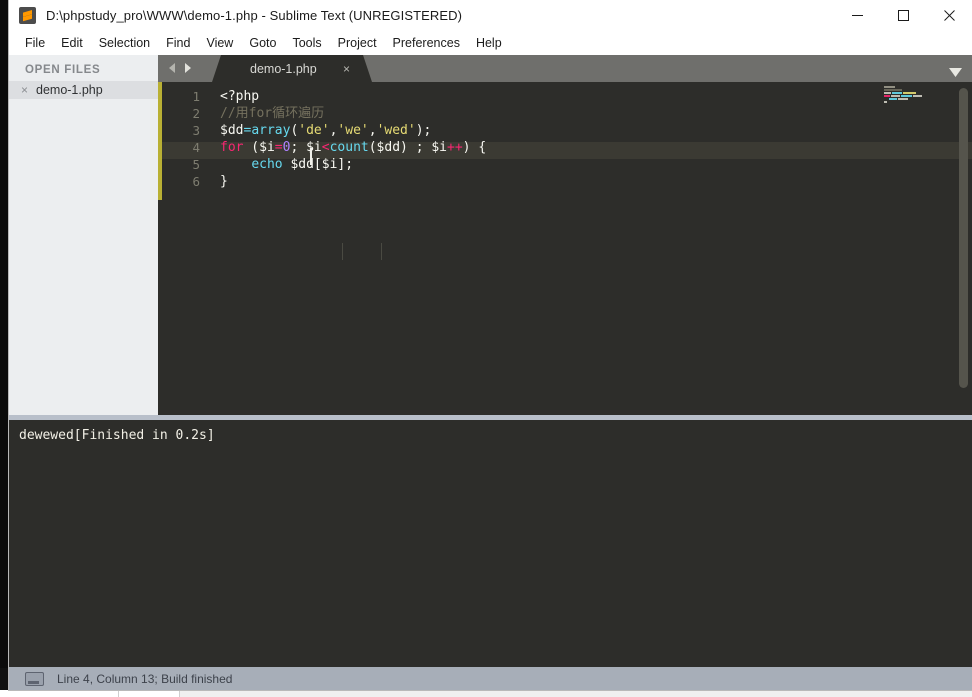 This screenshot has width=972, height=697. Describe the element at coordinates (372, 130) in the screenshot. I see `code-token: ,` at that location.